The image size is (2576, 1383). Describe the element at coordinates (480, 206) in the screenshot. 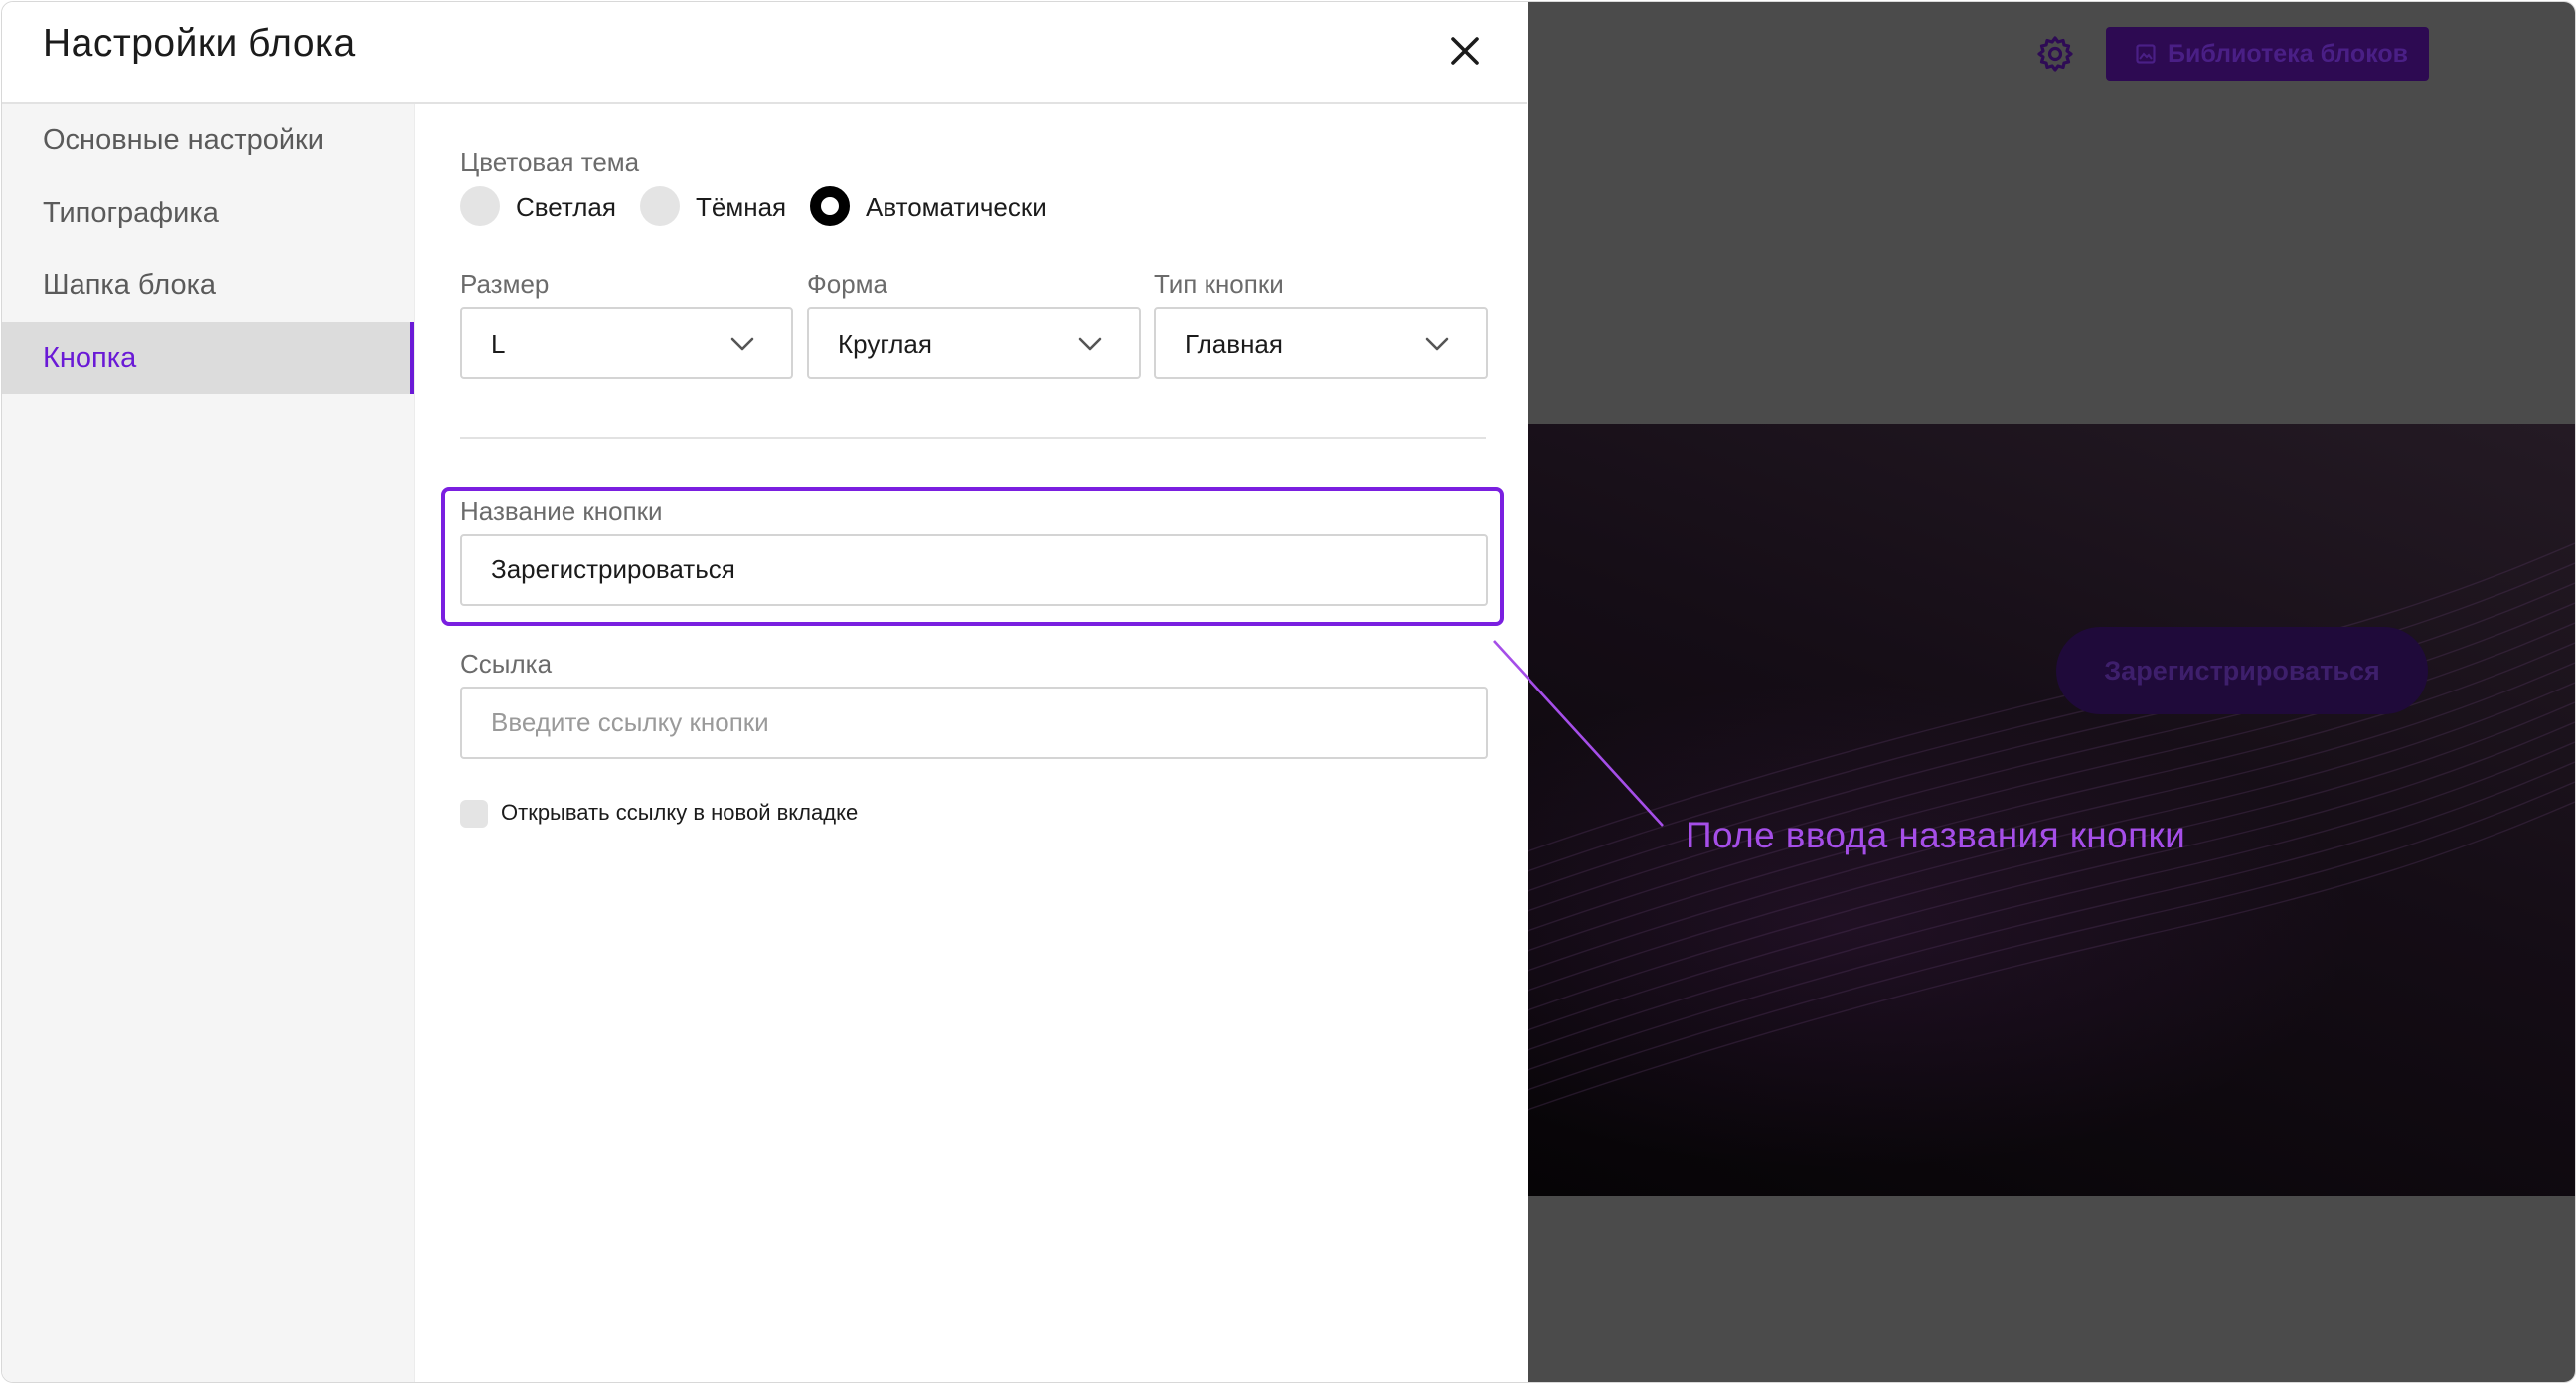

I see `radio-light` at that location.